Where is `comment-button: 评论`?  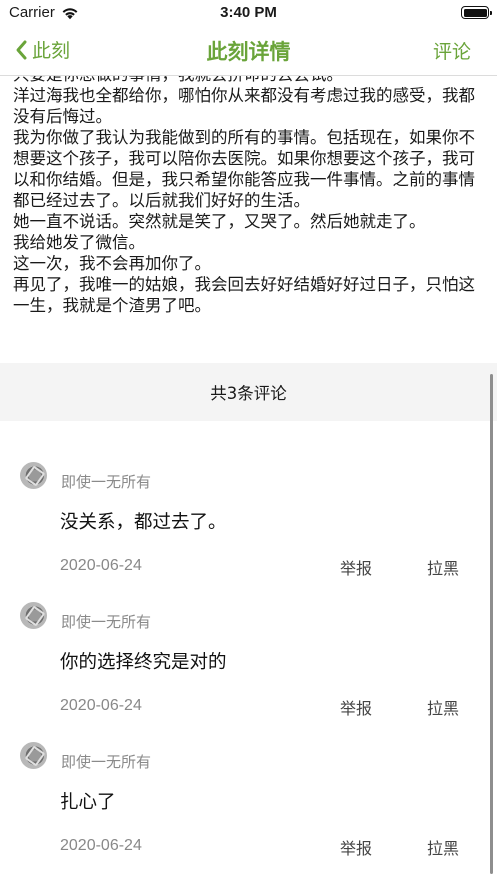
comment-button: 评论 is located at coordinates (452, 50).